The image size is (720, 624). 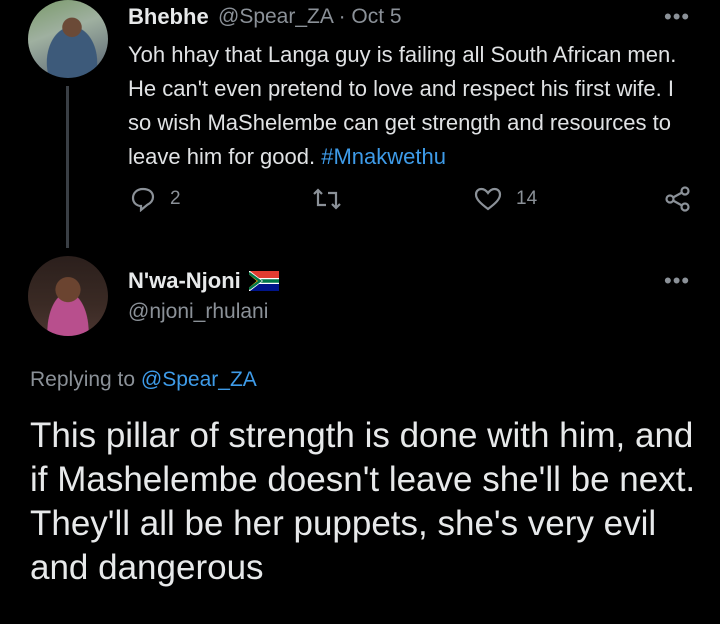 I want to click on reply-author-name-row: N'wa-Njoni, so click(x=203, y=281).